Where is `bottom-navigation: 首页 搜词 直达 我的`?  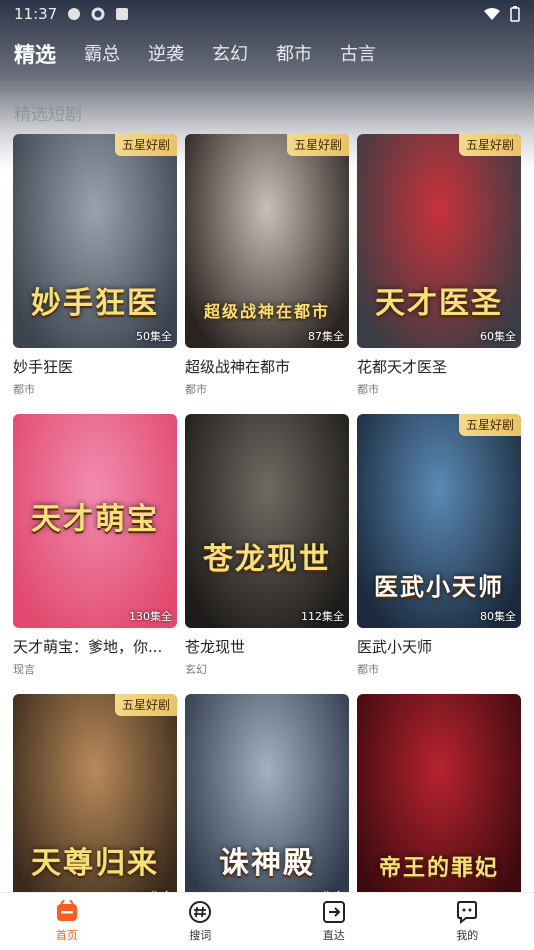 bottom-navigation: 首页 搜词 直达 我的 is located at coordinates (267, 921).